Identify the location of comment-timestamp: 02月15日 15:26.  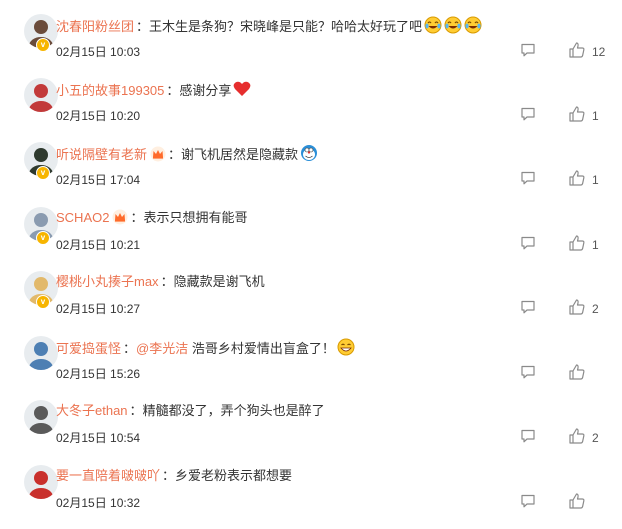
(98, 374).